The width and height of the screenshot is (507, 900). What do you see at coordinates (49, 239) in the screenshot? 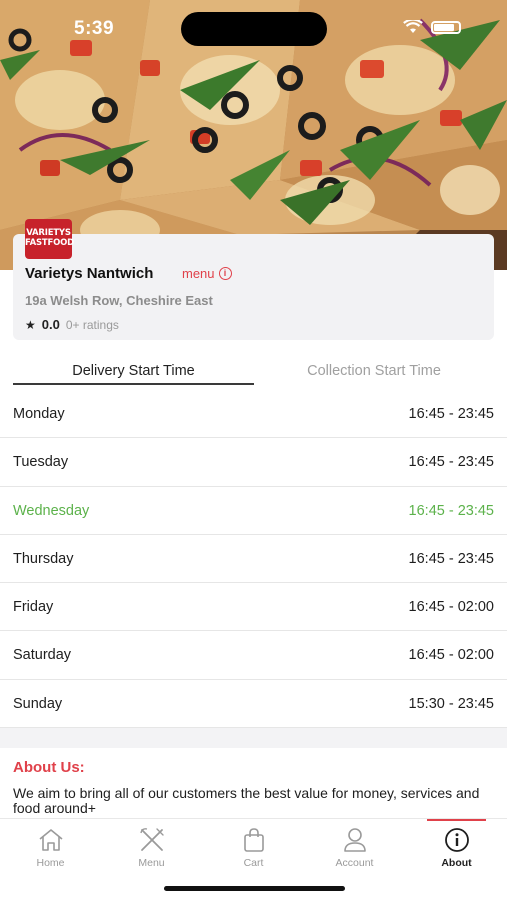
I see `restaurant-logo: VARIETYS FASTFOOD` at bounding box center [49, 239].